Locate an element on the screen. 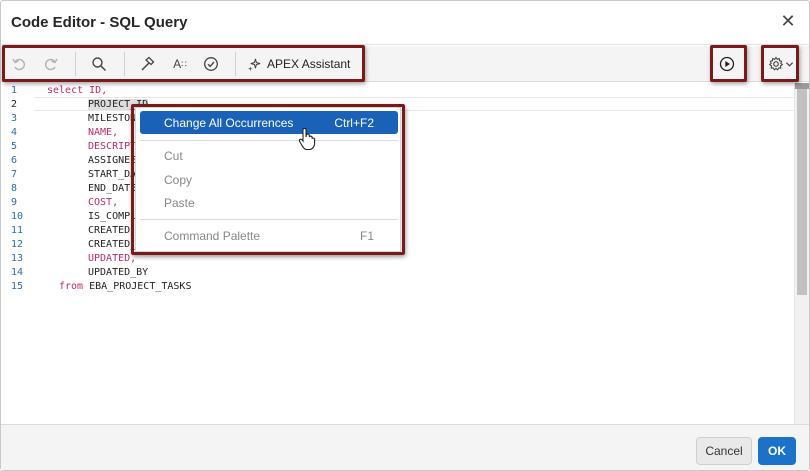 This screenshot has height=471, width=810. line-number: 8 is located at coordinates (14, 188).